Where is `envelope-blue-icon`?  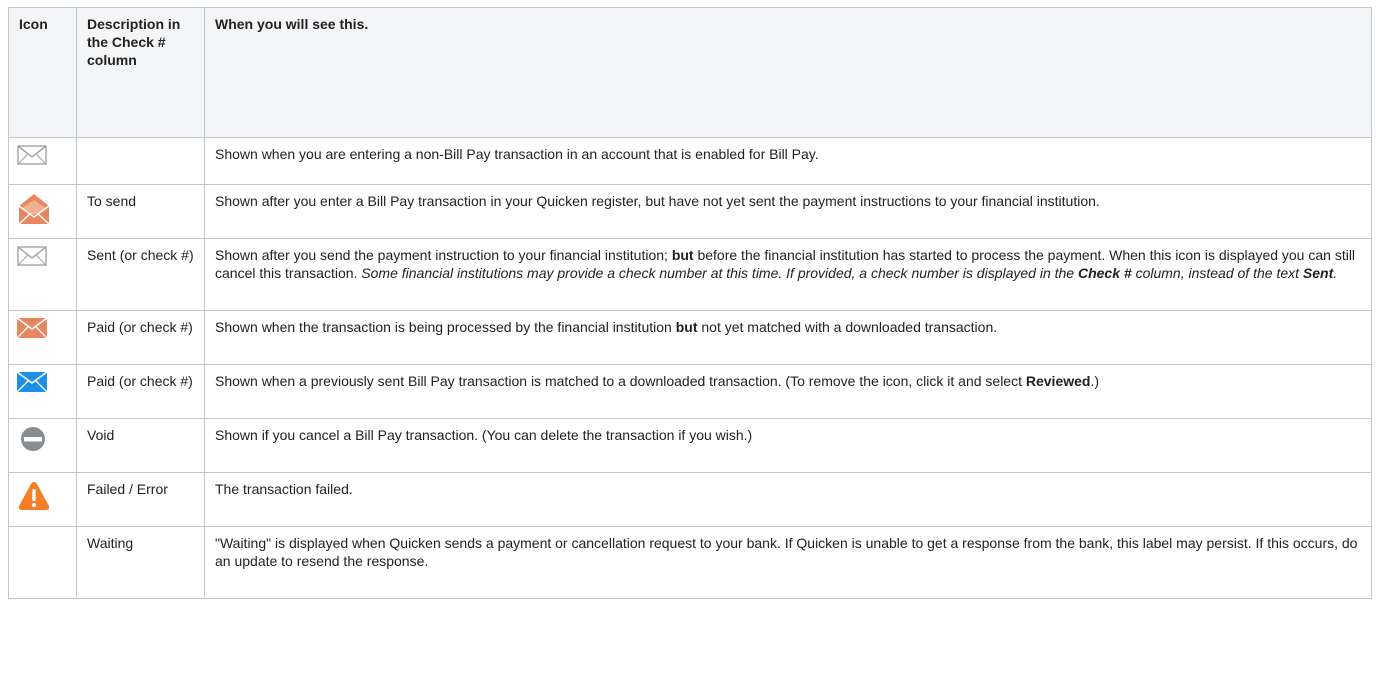
envelope-blue-icon is located at coordinates (32, 382).